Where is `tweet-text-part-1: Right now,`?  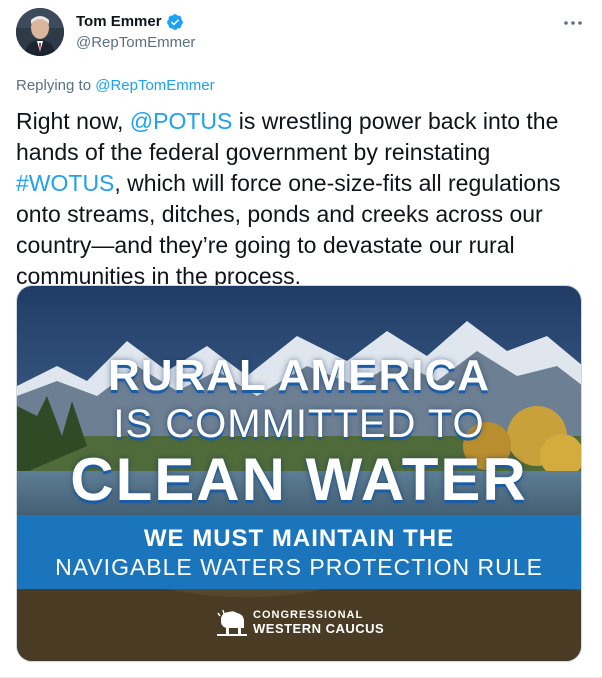
tweet-text-part-1: Right now, is located at coordinates (73, 121).